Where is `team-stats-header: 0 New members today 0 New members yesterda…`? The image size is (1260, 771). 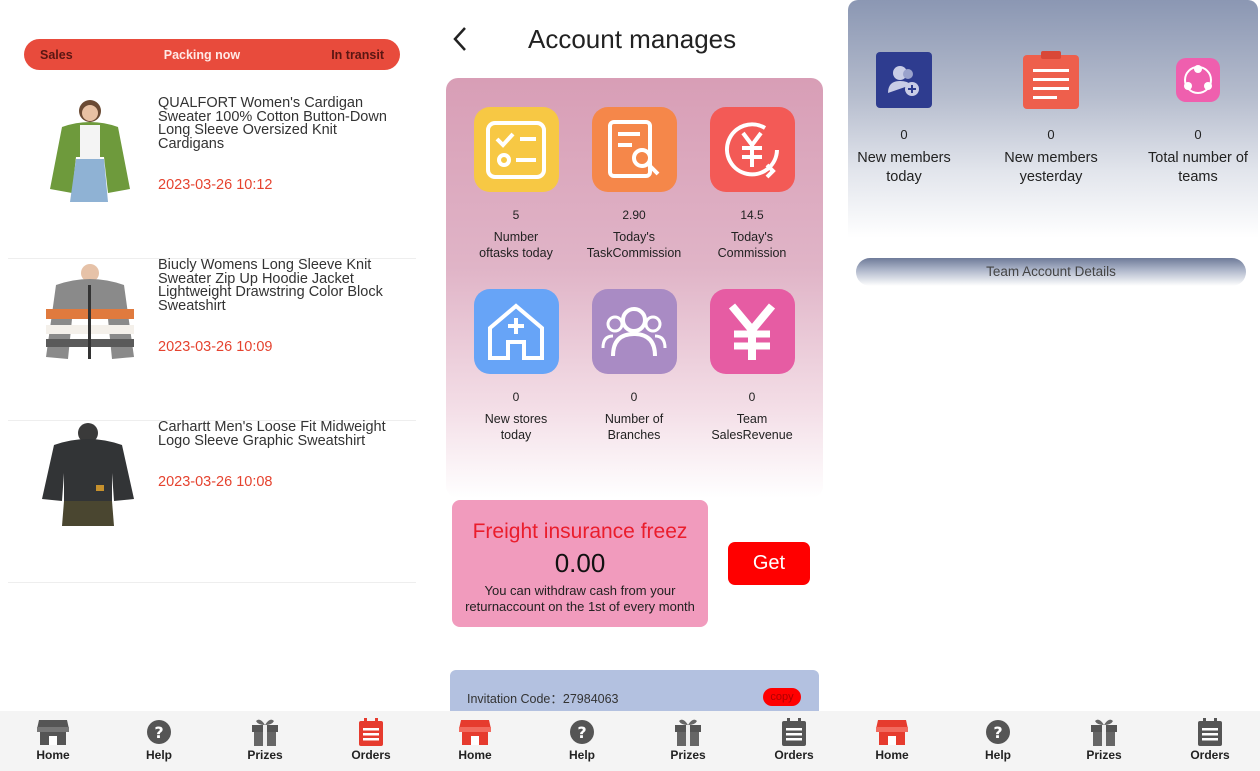
team-stats-header: 0 New members today 0 New members yesterda… is located at coordinates (1053, 119).